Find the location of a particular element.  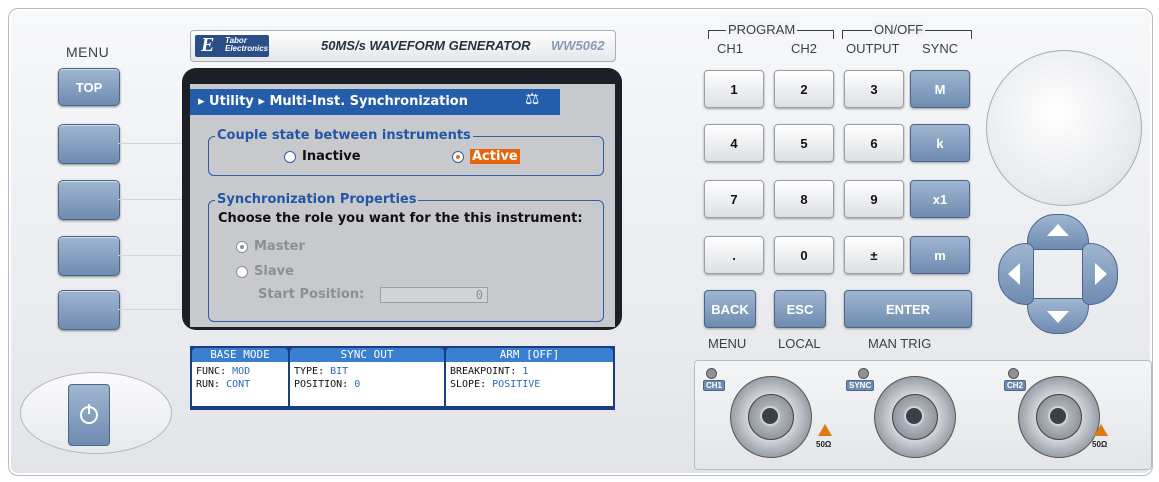

key-1: 1 is located at coordinates (734, 89).